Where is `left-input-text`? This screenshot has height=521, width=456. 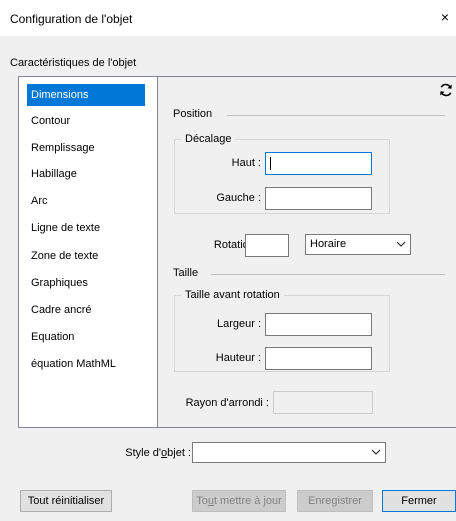 left-input-text is located at coordinates (318, 198).